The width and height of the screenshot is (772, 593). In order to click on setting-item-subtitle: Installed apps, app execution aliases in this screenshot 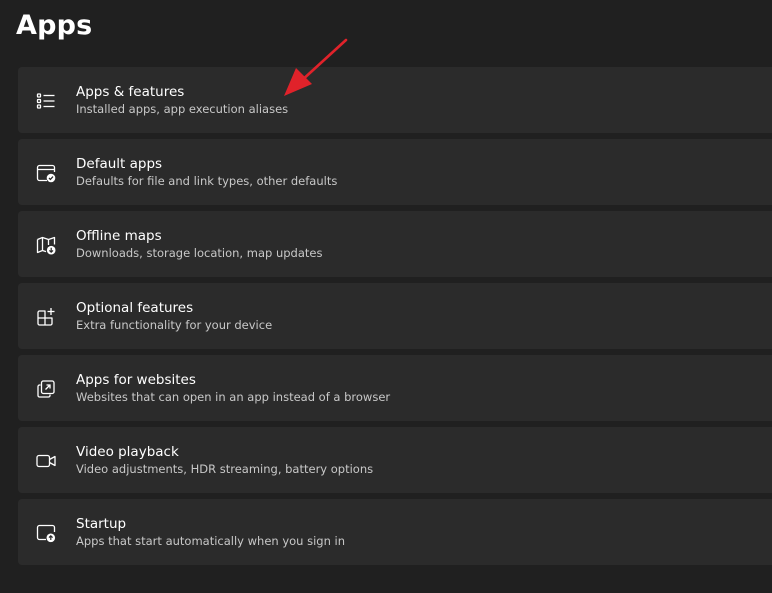, I will do `click(182, 109)`.